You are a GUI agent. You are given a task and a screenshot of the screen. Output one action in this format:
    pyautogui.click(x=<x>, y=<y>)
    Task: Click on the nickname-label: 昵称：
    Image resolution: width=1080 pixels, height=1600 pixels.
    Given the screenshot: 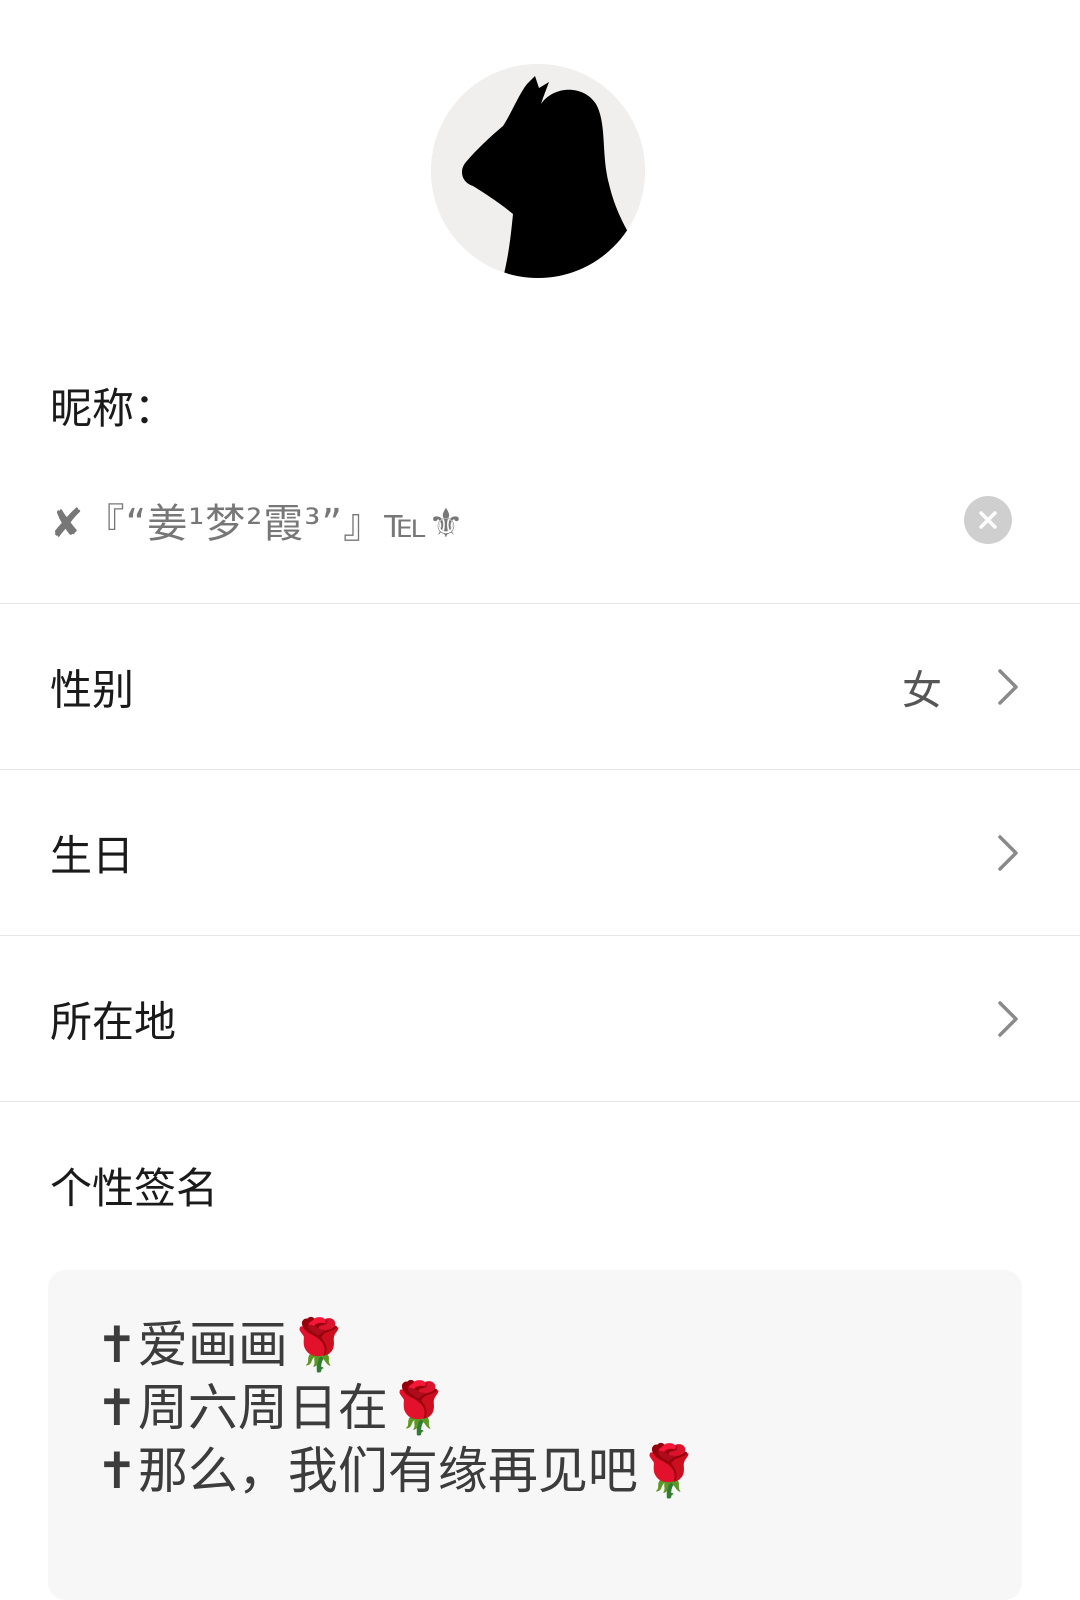 What is the action you would take?
    pyautogui.click(x=113, y=408)
    